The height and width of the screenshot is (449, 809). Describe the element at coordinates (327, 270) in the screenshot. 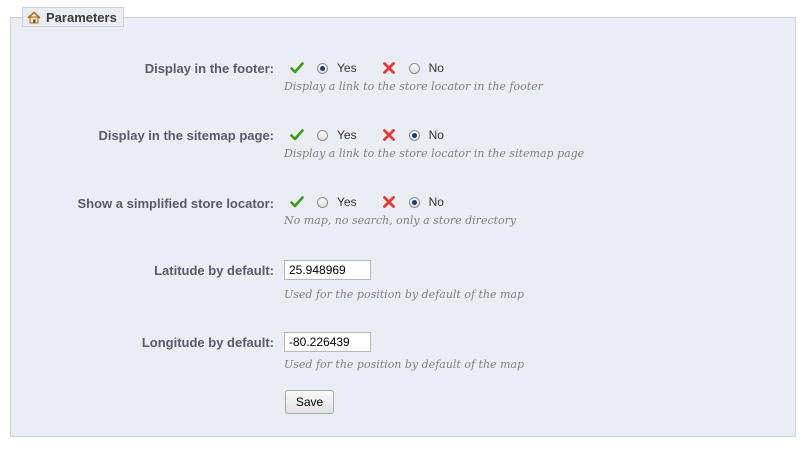

I see `latitude-input` at that location.